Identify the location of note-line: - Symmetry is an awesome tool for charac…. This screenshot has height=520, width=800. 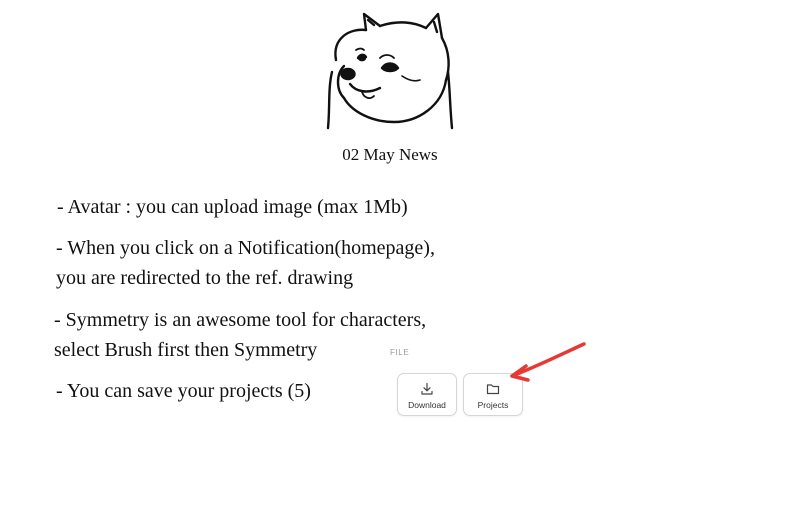
(240, 320).